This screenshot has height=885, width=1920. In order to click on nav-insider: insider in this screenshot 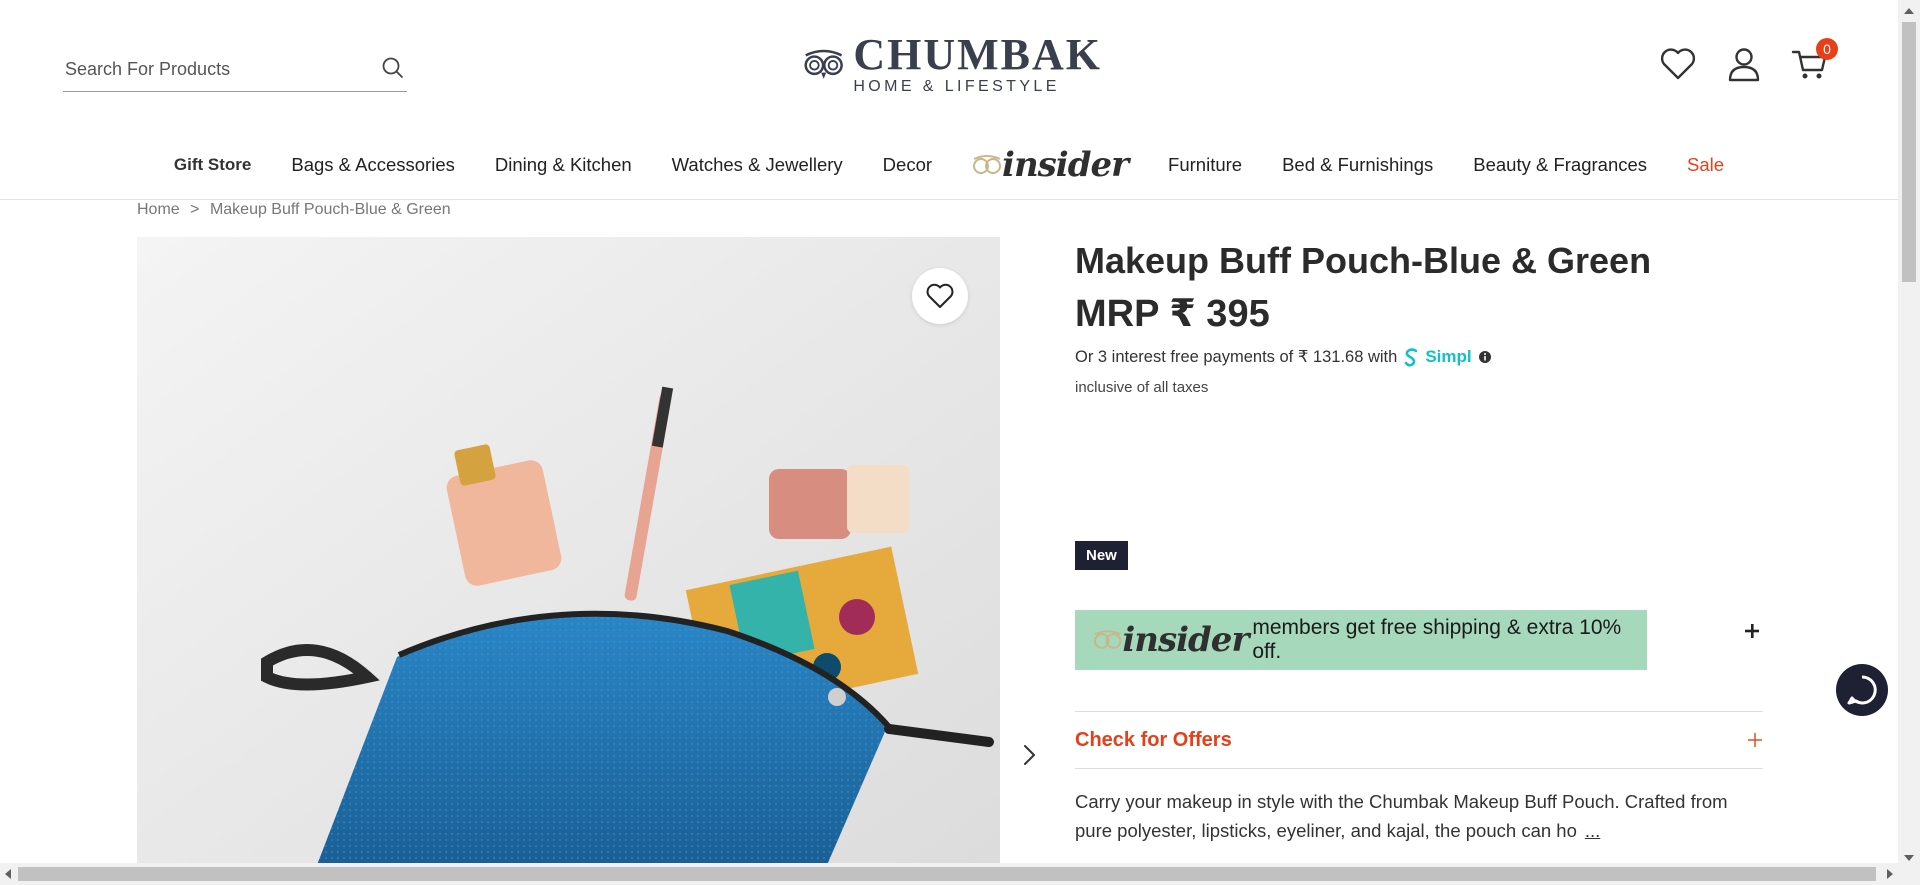, I will do `click(1050, 165)`.